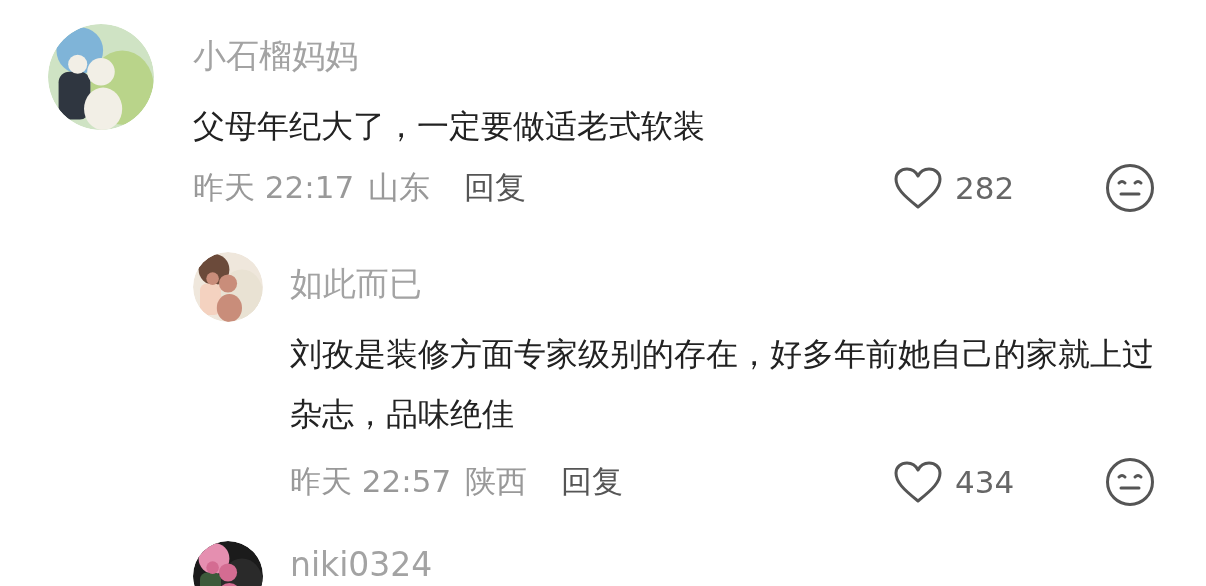 The height and width of the screenshot is (586, 1206). What do you see at coordinates (399, 187) in the screenshot?
I see `comment-location: 山东` at bounding box center [399, 187].